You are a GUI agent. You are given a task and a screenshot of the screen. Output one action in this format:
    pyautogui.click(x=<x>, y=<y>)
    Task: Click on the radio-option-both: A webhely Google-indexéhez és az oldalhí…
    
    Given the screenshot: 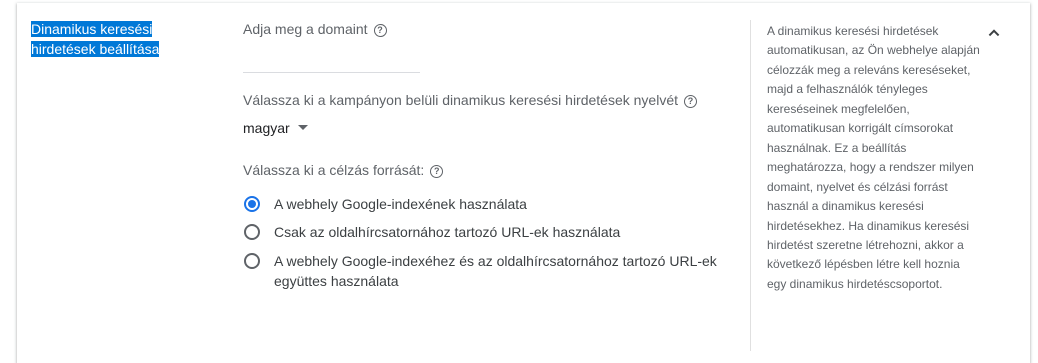 What is the action you would take?
    pyautogui.click(x=489, y=271)
    